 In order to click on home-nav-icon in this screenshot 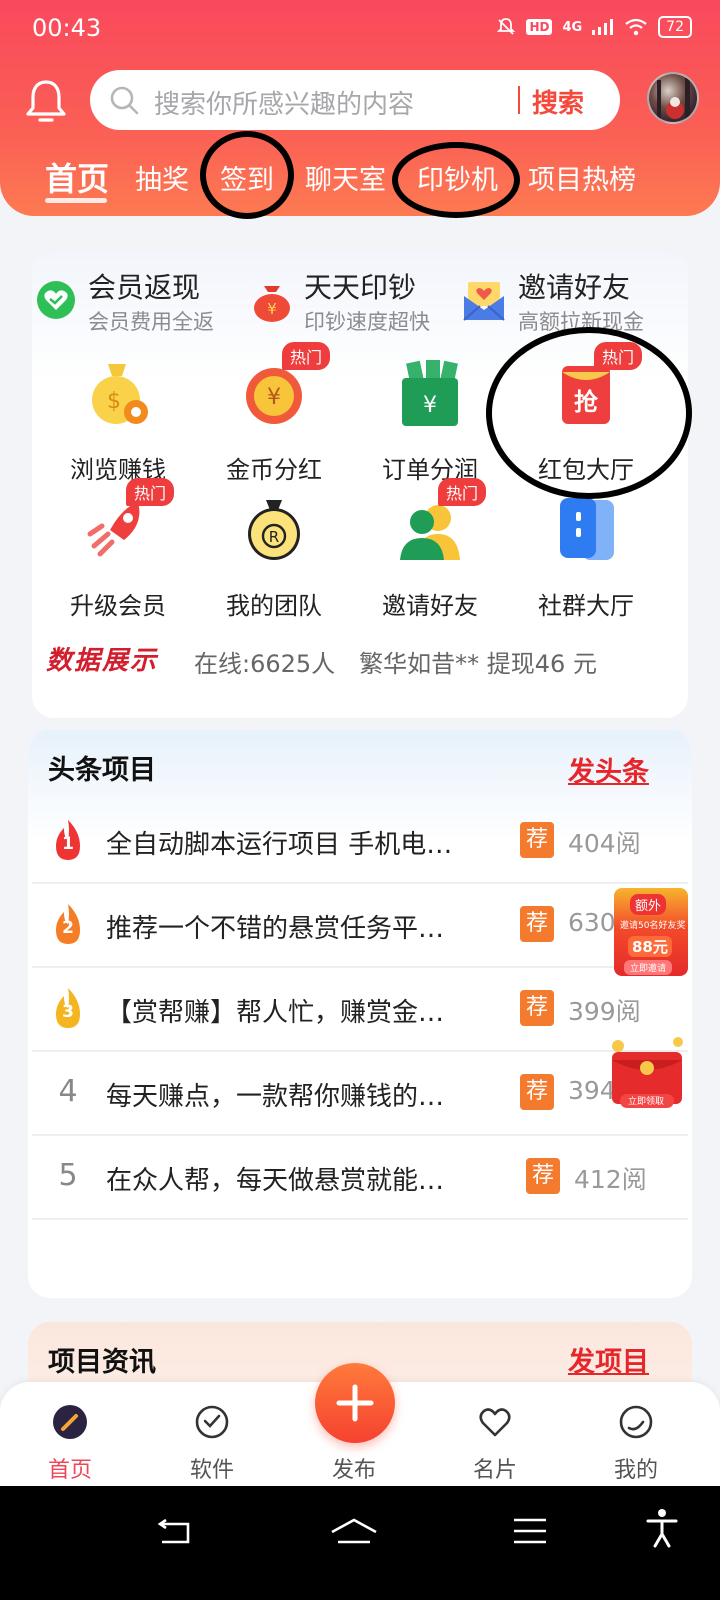, I will do `click(354, 1531)`.